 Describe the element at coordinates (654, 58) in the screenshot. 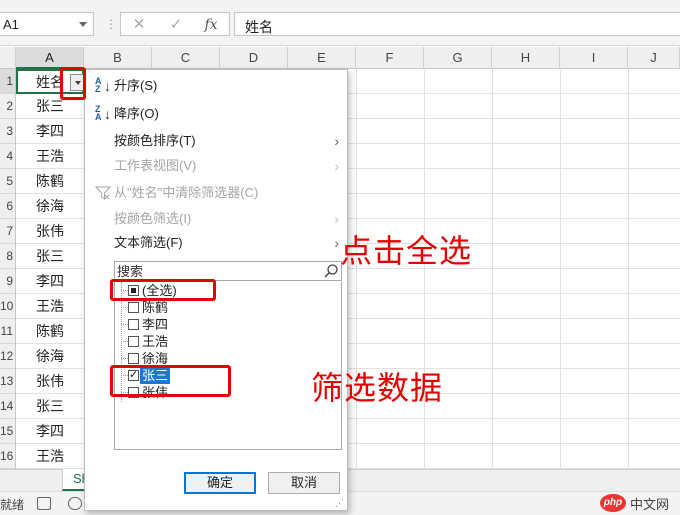

I see `column-header-j: J` at that location.